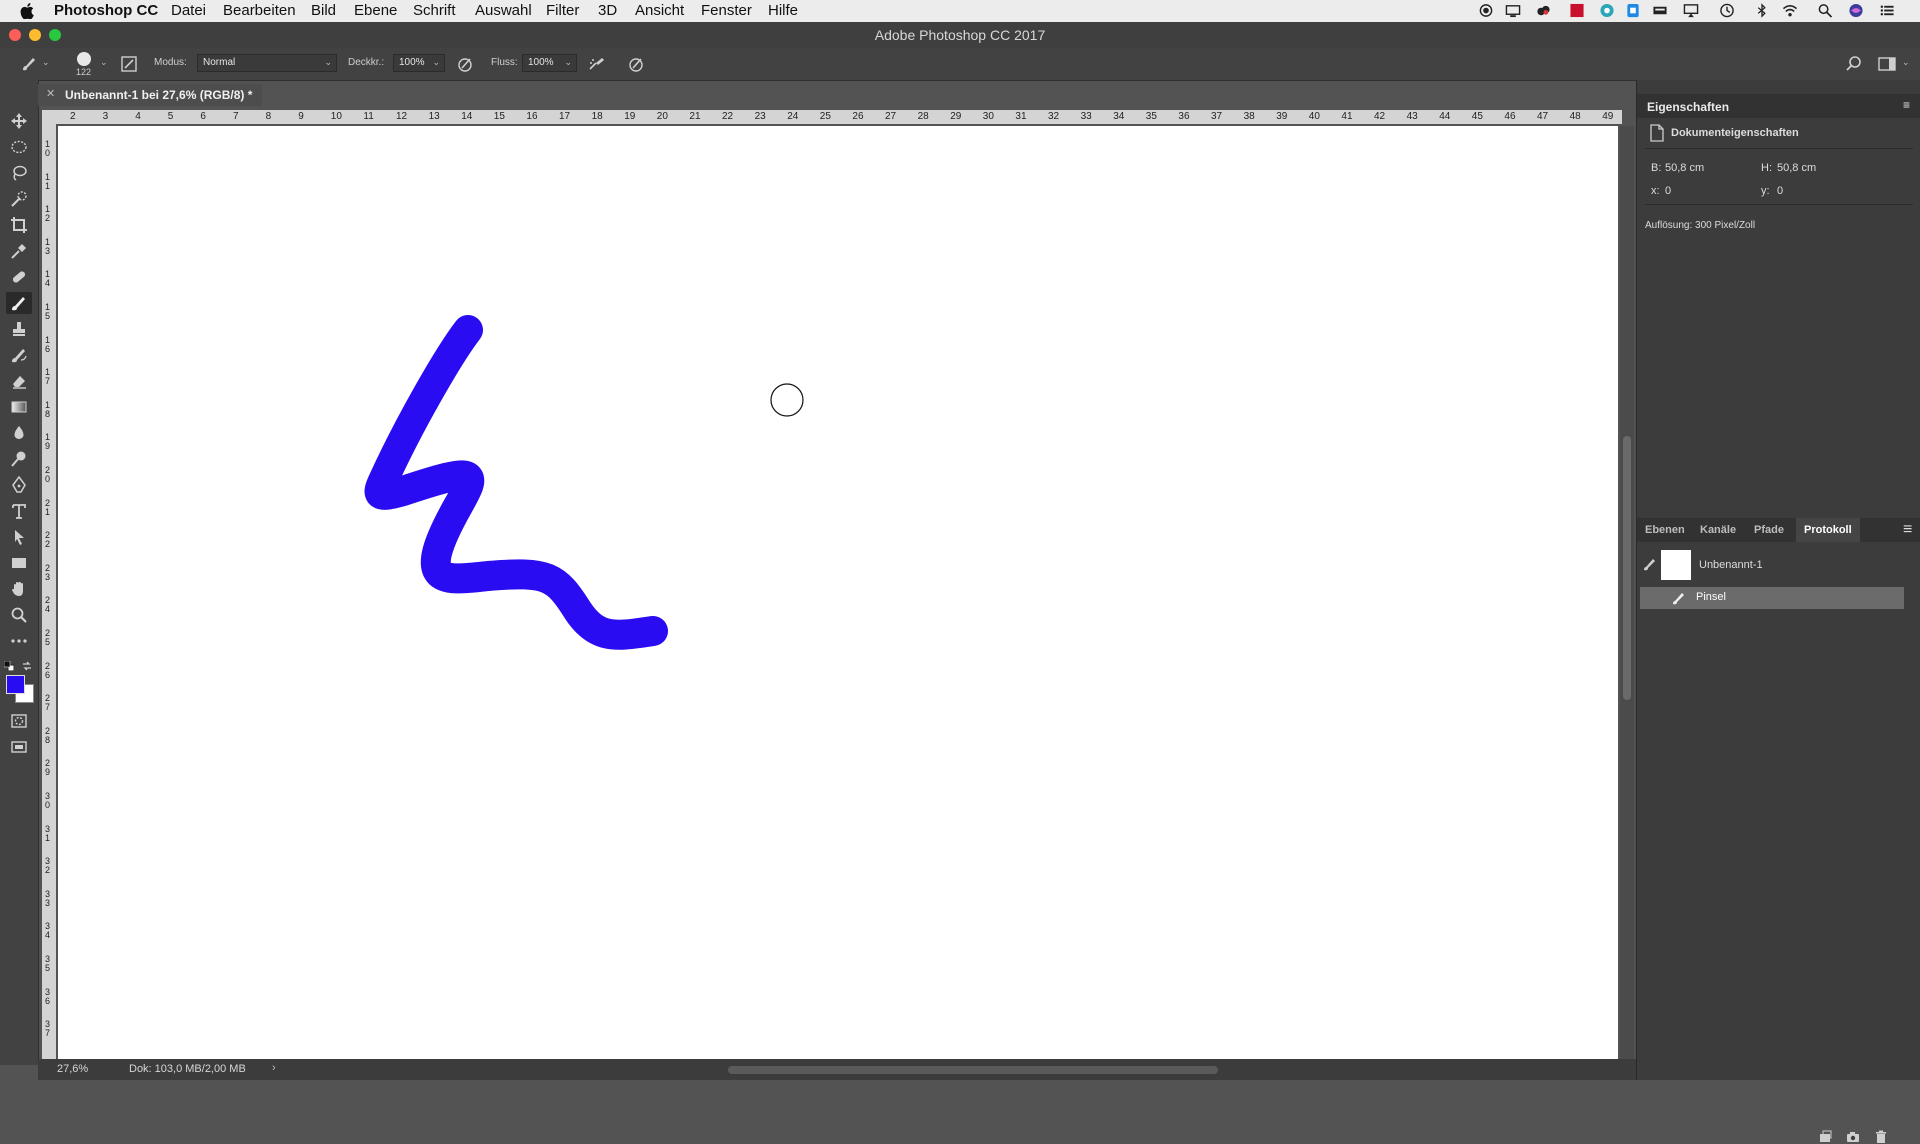 Image resolution: width=1920 pixels, height=1144 pixels. I want to click on eraser-tool, so click(19, 381).